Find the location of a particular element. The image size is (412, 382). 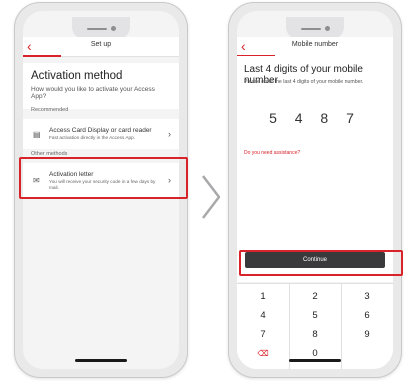

backspace-icon: ⌫ is located at coordinates (263, 354).